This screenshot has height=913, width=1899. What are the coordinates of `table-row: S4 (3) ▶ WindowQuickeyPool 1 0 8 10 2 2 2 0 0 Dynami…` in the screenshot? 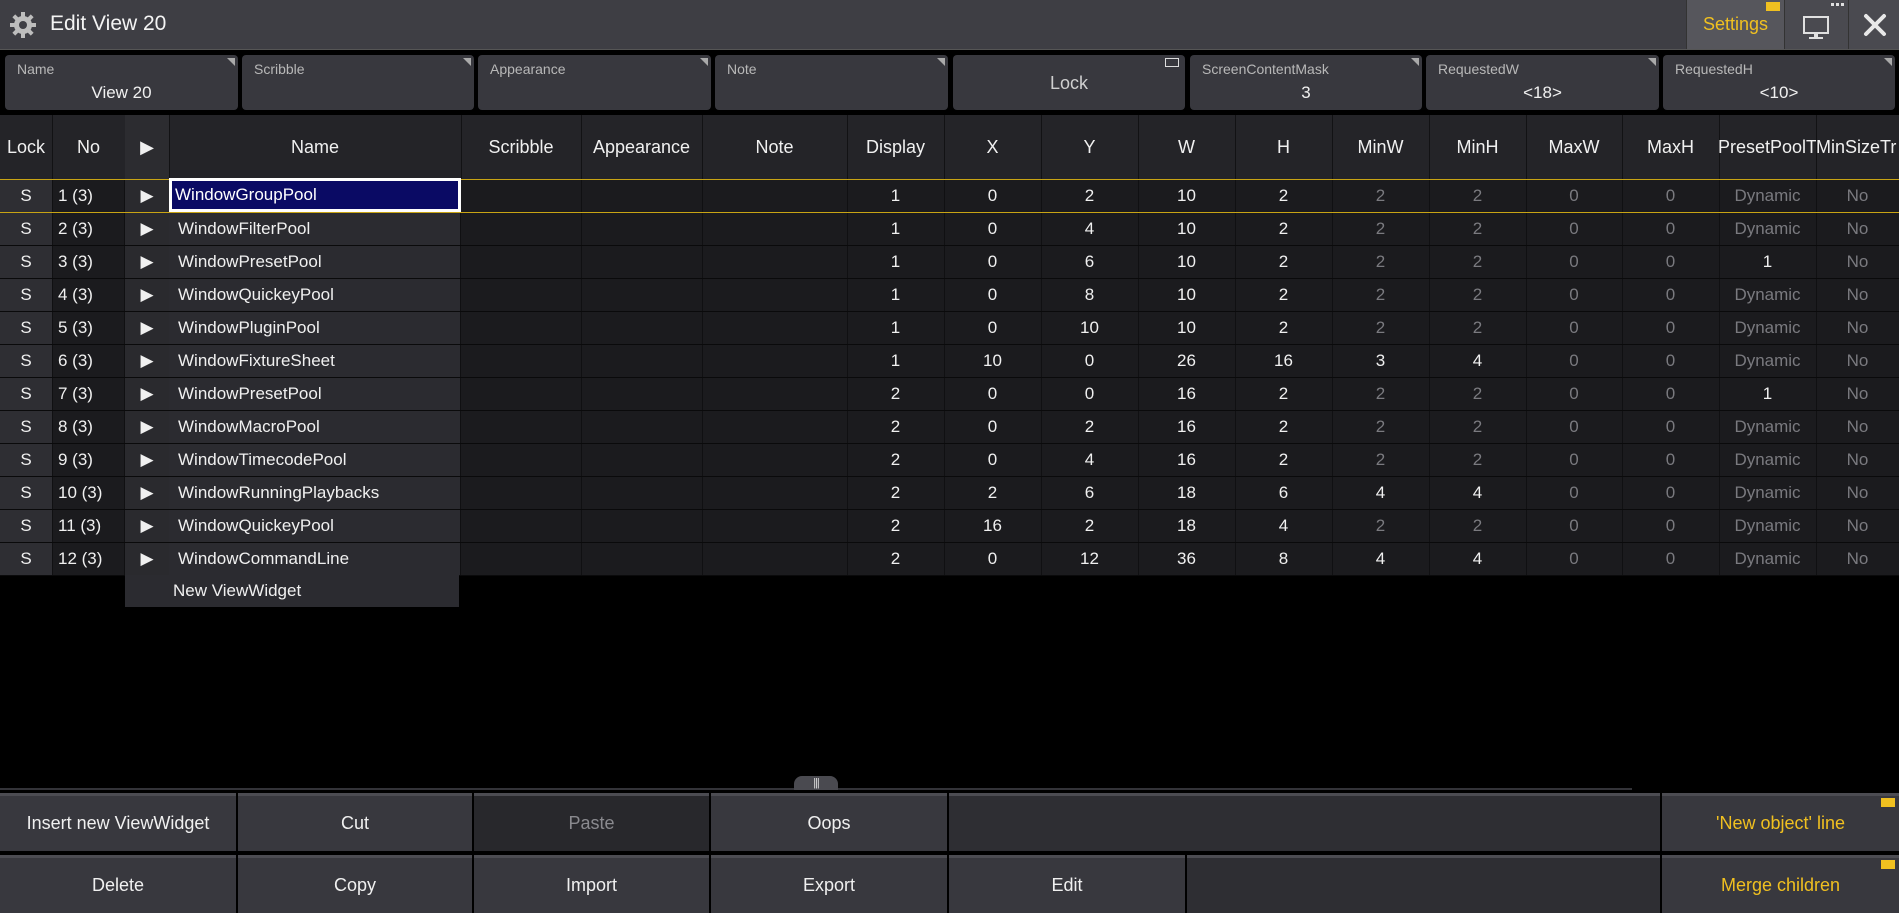 It's located at (949, 295).